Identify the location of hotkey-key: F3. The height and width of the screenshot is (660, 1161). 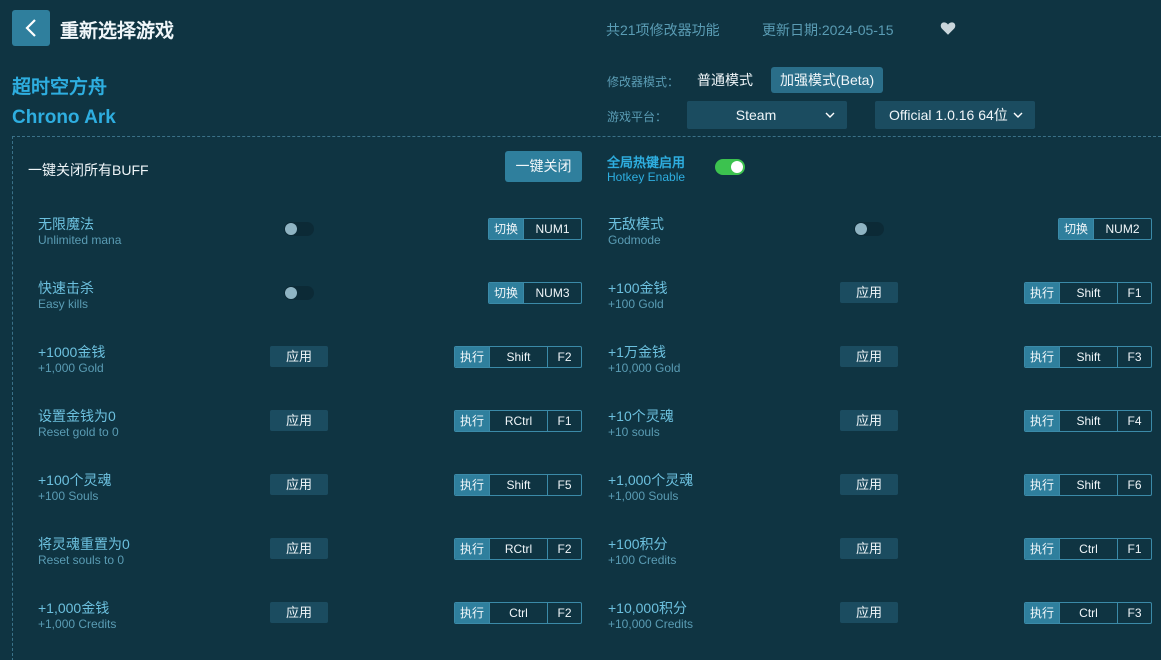
(1134, 613).